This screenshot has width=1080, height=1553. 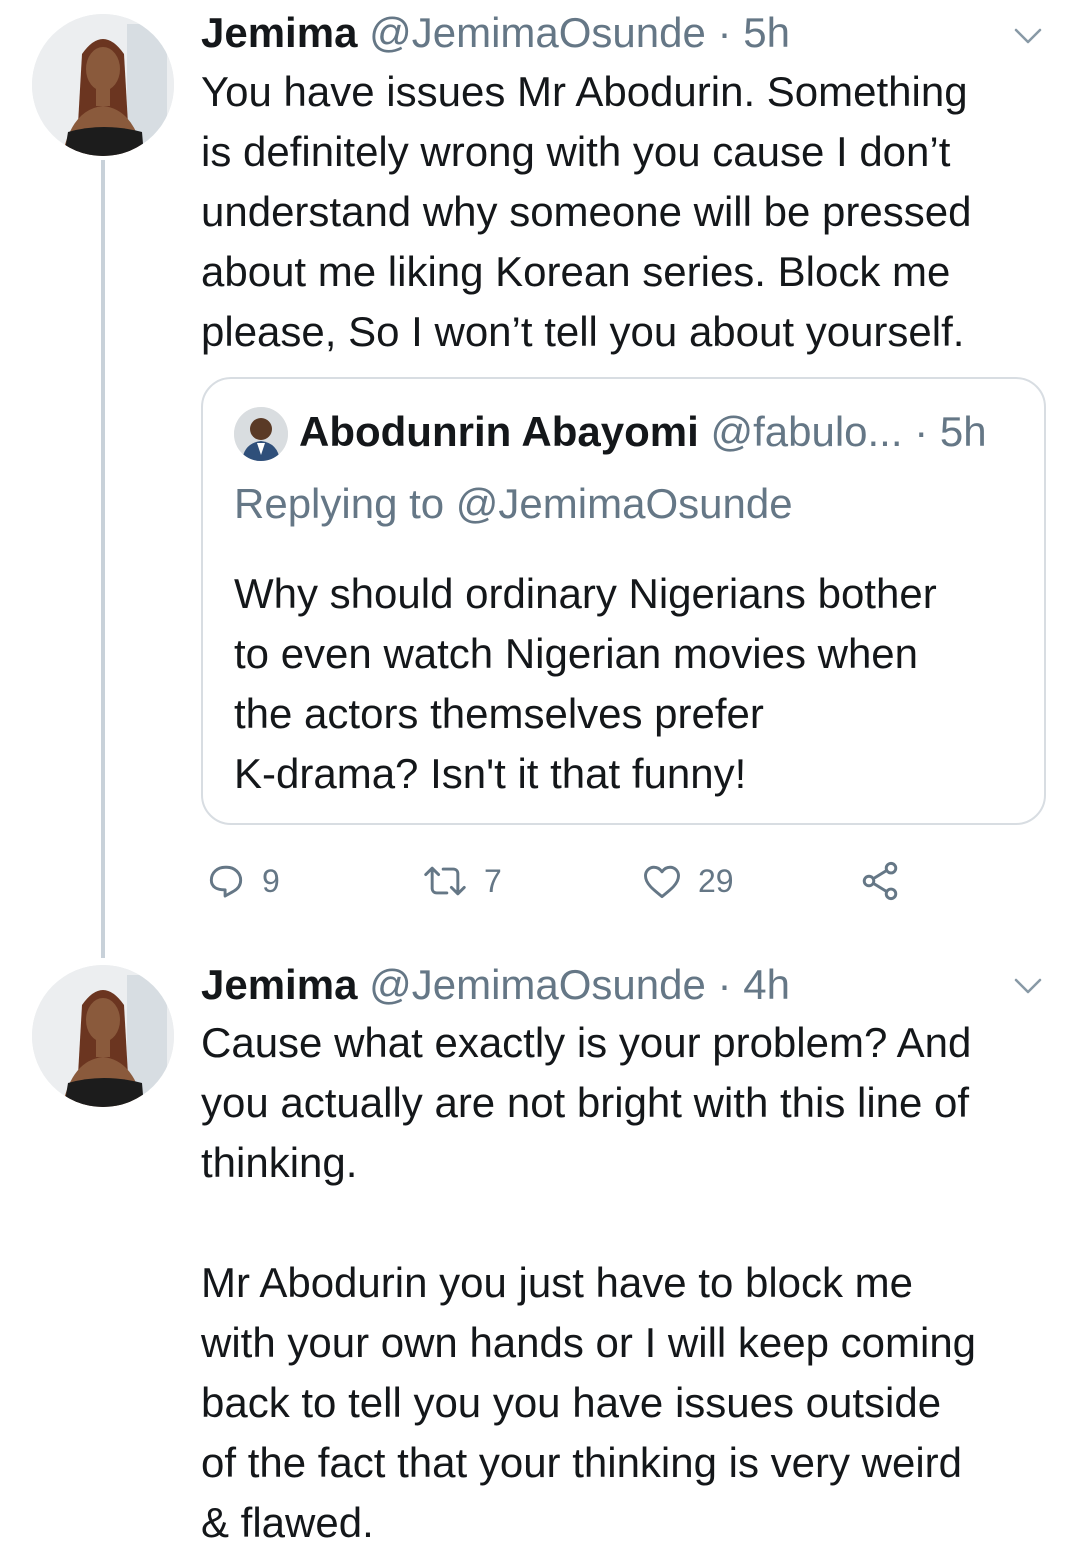 I want to click on reply-button: 9, so click(x=242, y=881).